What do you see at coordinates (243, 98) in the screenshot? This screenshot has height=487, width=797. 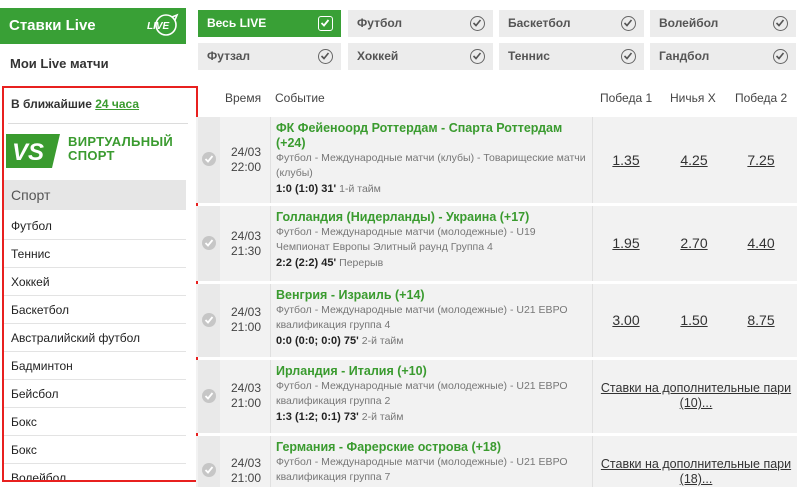 I see `col-header-time: Время` at bounding box center [243, 98].